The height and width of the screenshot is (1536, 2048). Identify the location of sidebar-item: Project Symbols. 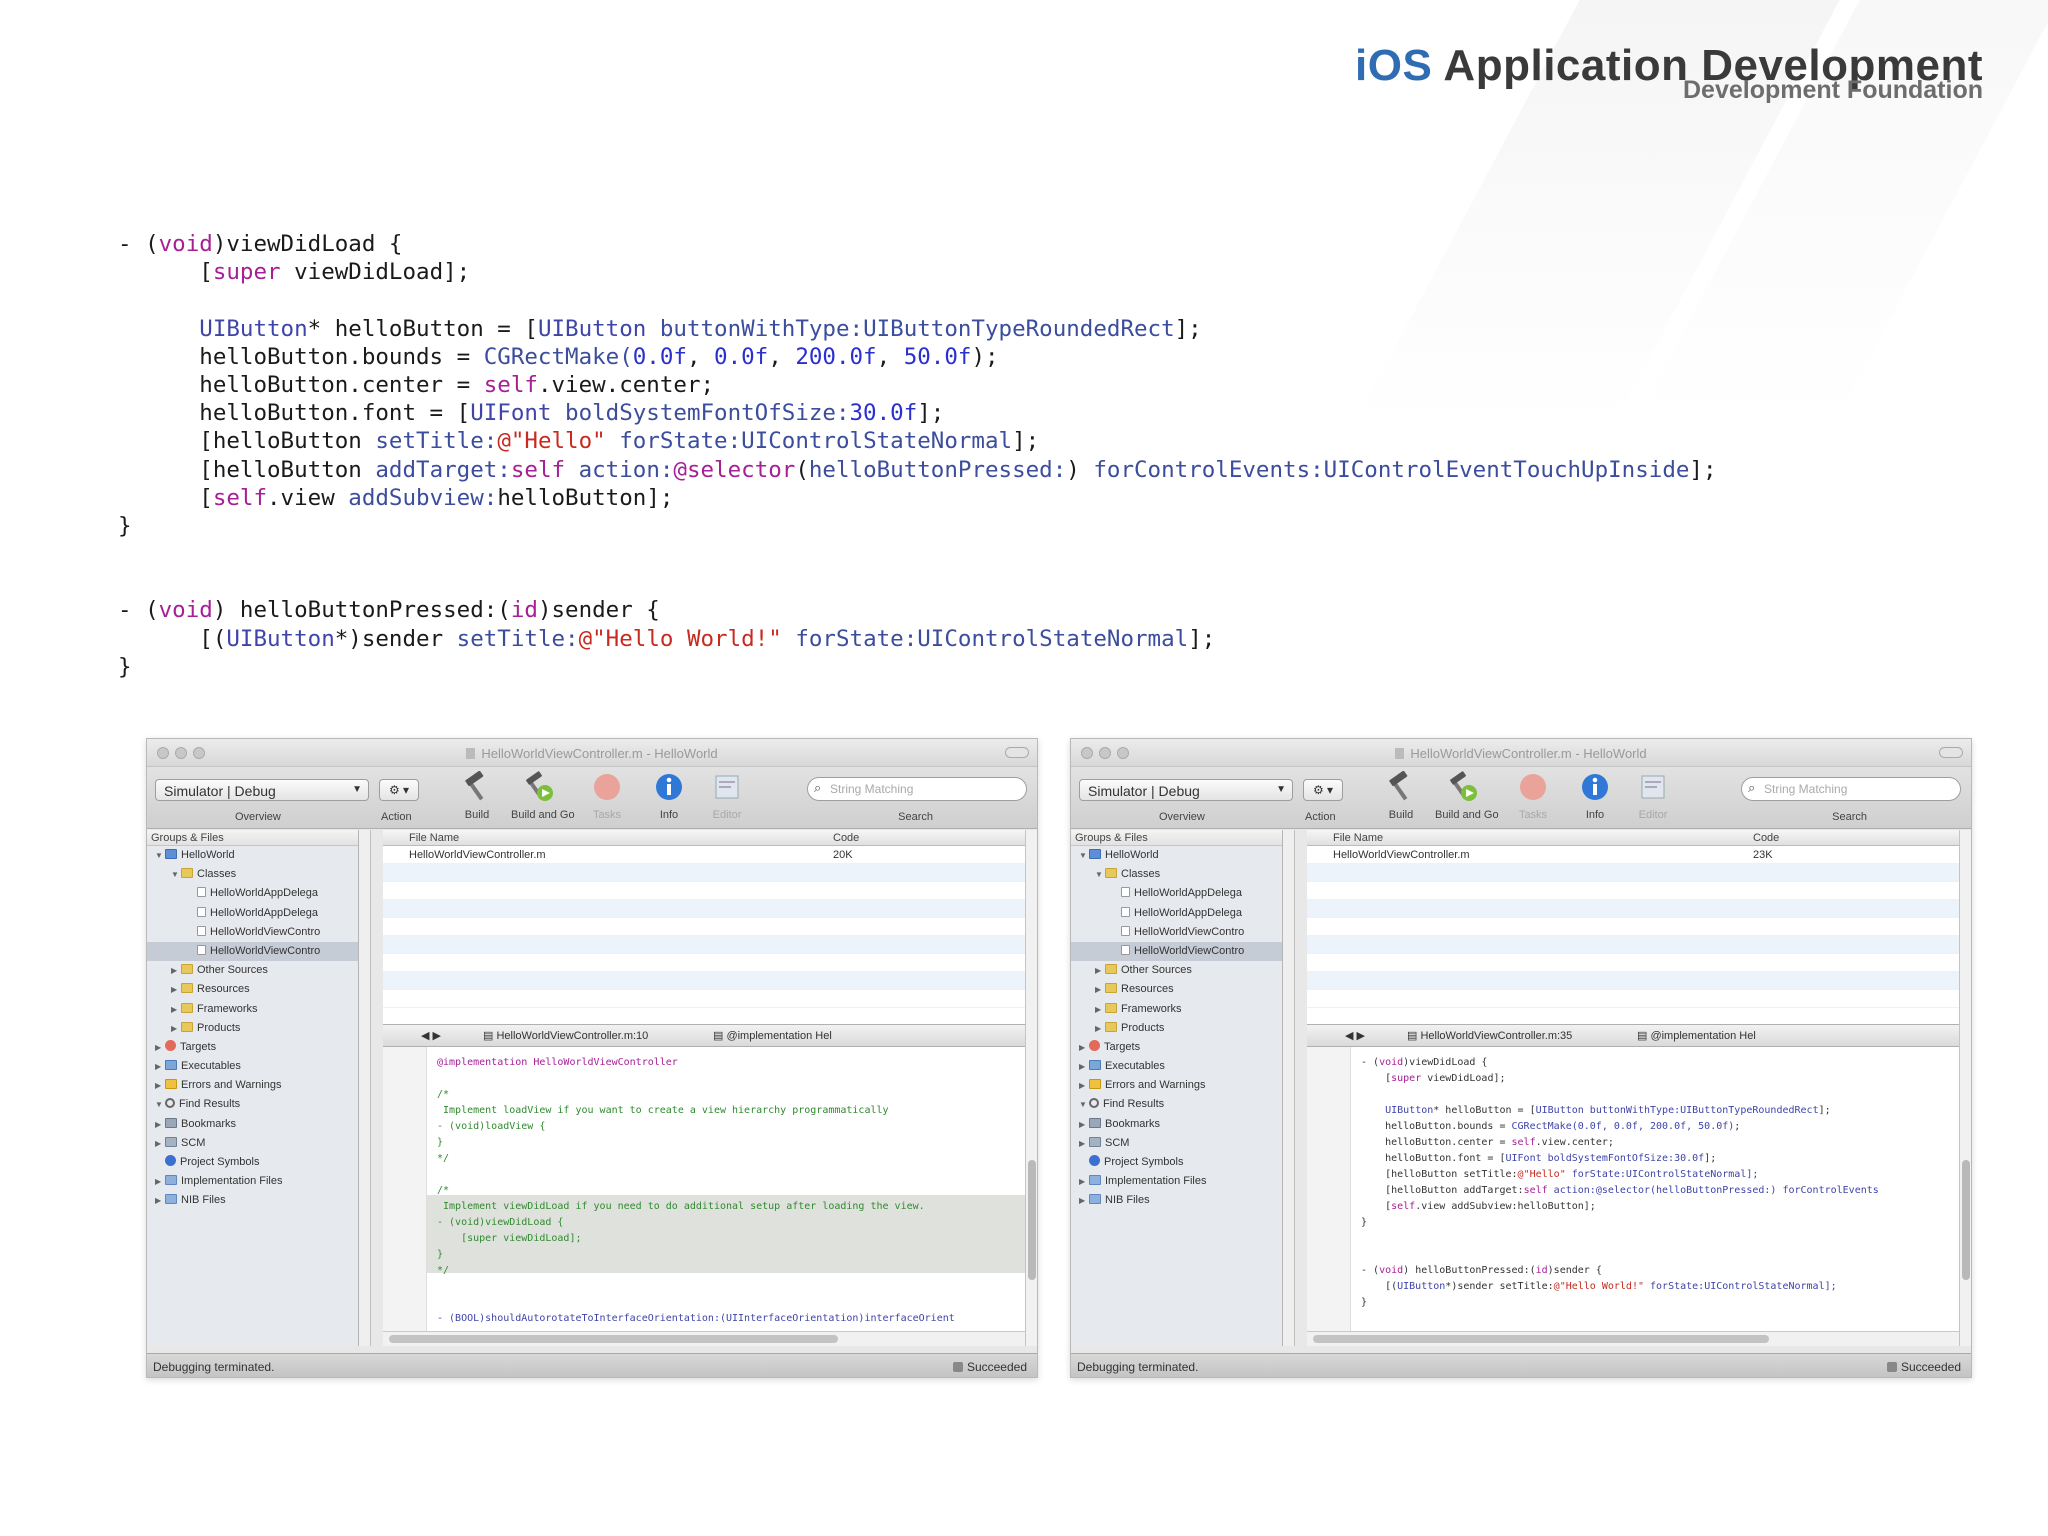
(1176, 1162).